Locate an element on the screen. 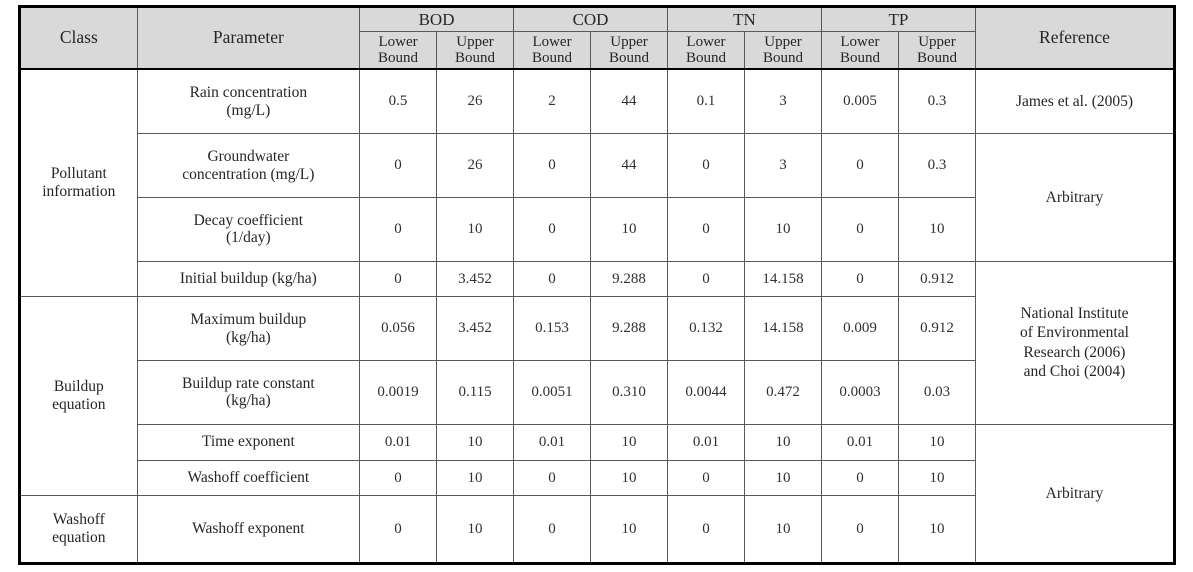  parameter-cell: Groundwater concentration (mg/L) is located at coordinates (248, 166).